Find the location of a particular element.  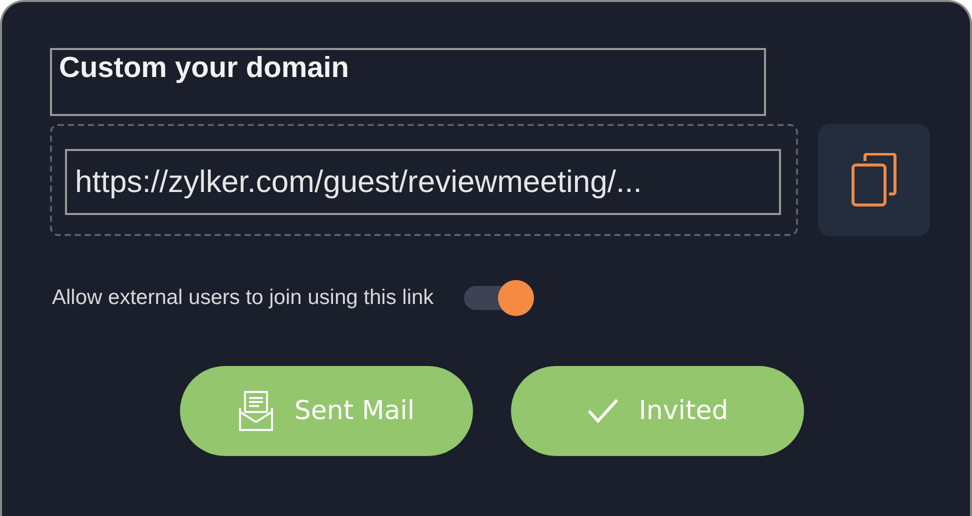

invited-button: Invited is located at coordinates (657, 411).